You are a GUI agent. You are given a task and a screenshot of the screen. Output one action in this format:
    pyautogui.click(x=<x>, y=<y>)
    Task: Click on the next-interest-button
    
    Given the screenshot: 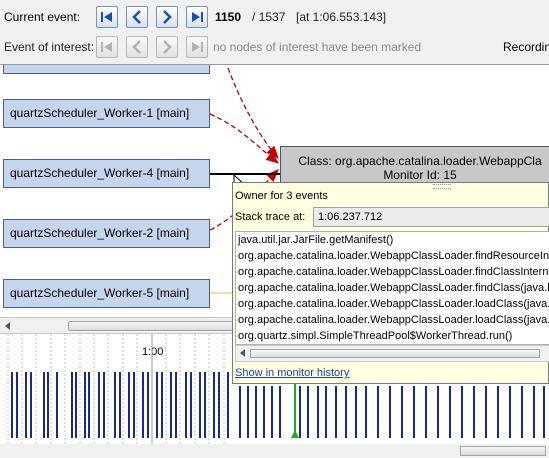 What is the action you would take?
    pyautogui.click(x=167, y=47)
    